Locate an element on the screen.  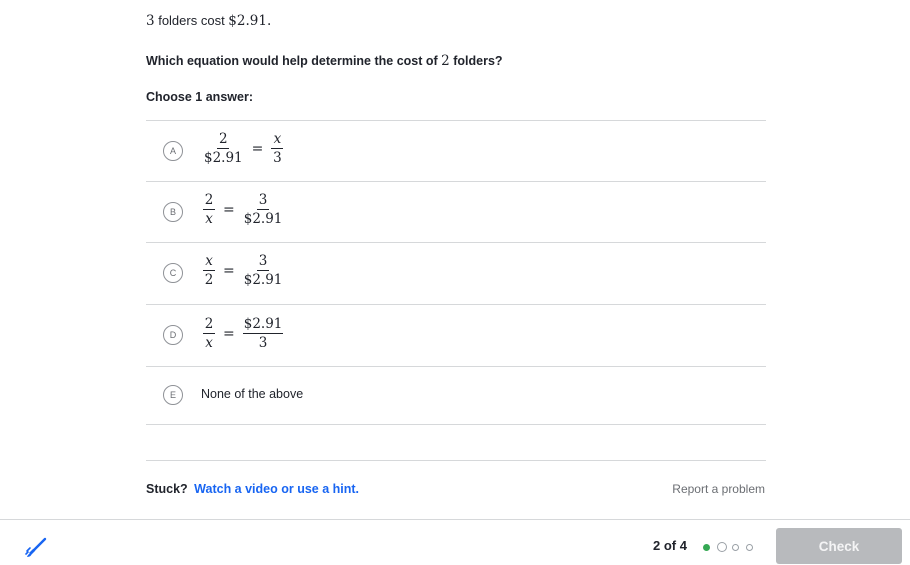
choice-letter-c: C is located at coordinates (173, 273).